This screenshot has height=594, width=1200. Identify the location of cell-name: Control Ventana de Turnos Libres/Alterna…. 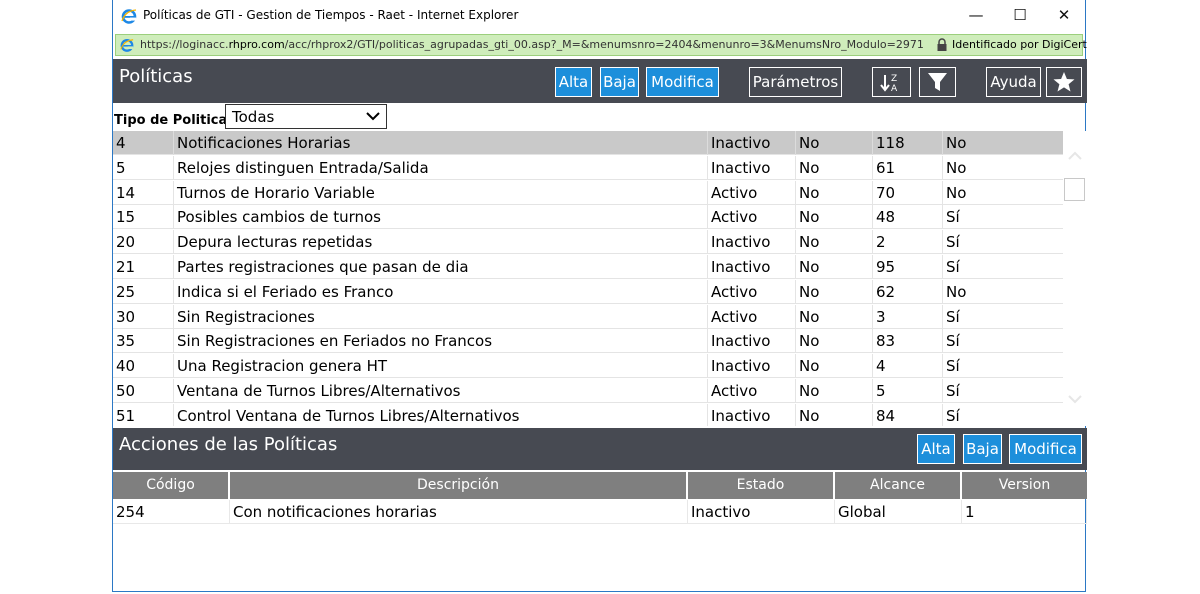
(440, 414).